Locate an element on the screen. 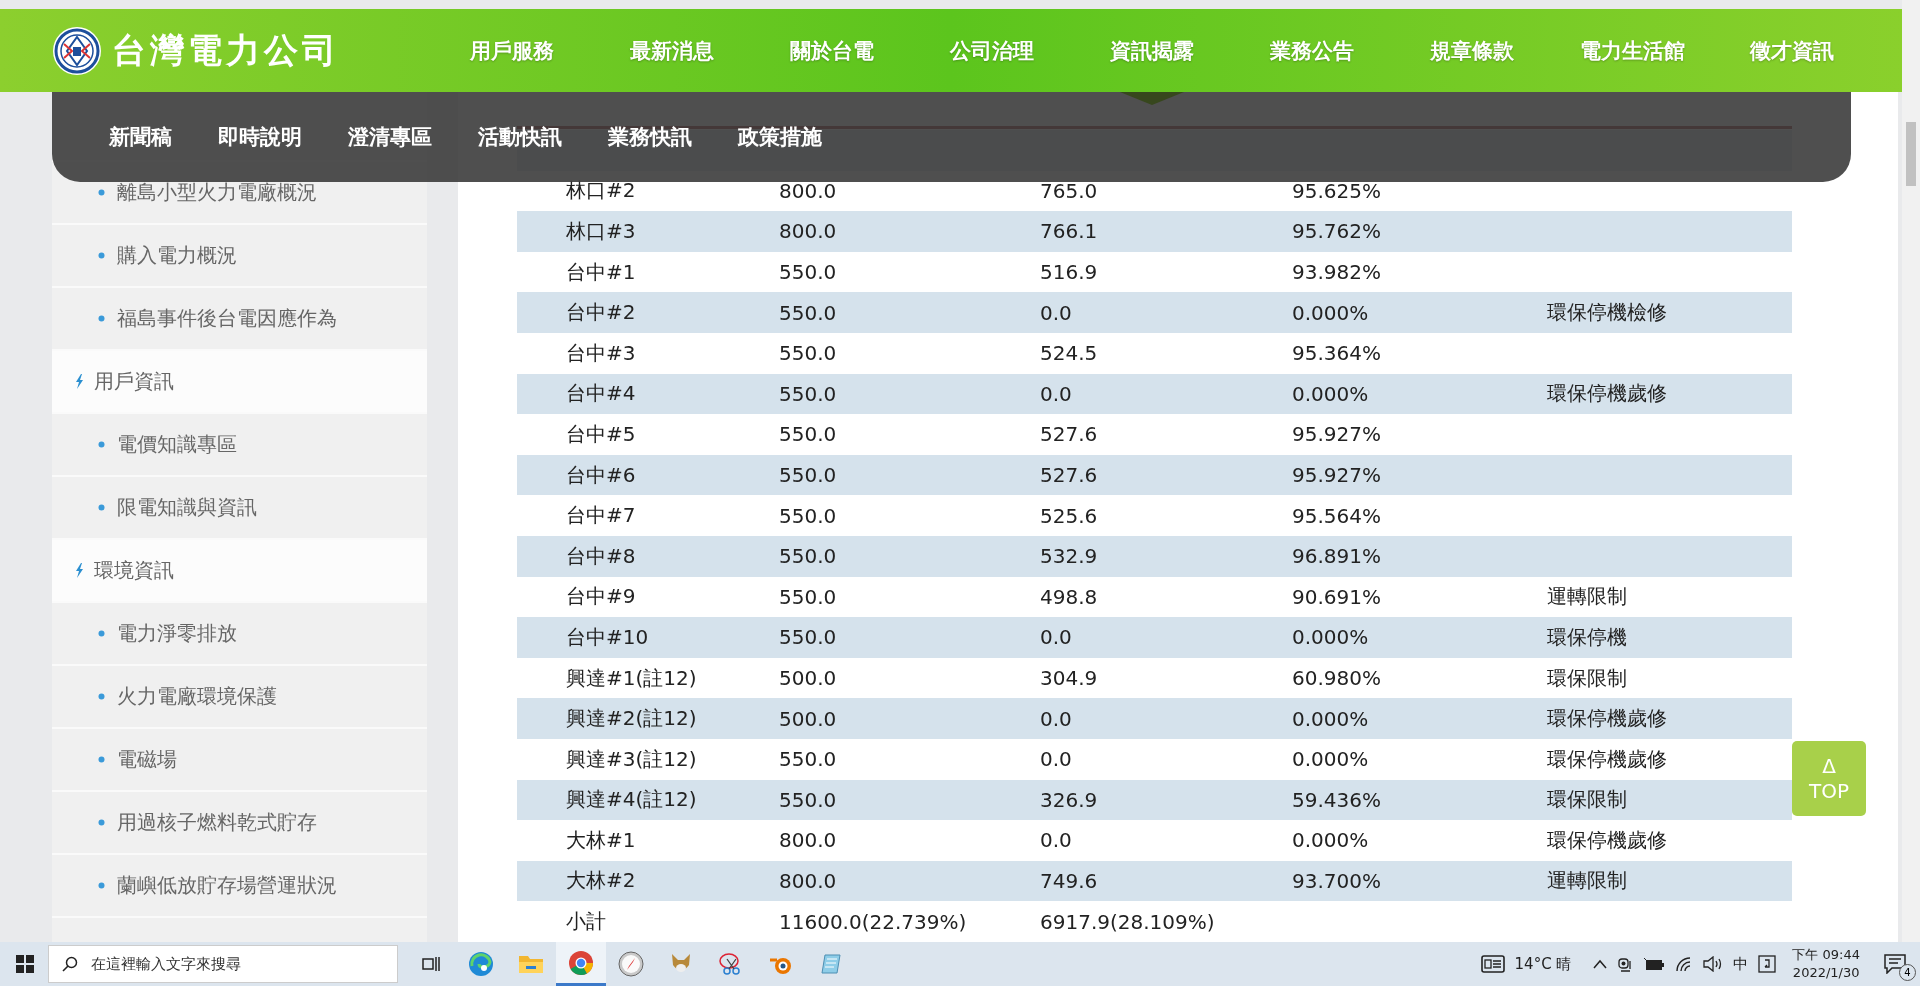 This screenshot has width=1920, height=986. table-cell: 大林#1 is located at coordinates (601, 839).